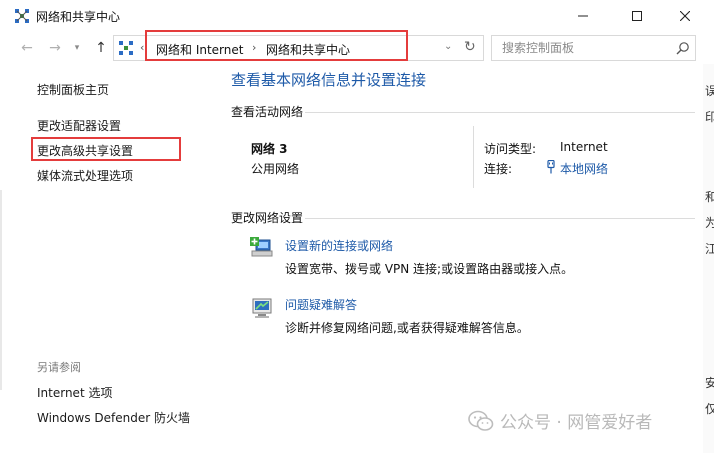 The height and width of the screenshot is (453, 714). I want to click on change-advanced-sharing-link: 更改高级共享设置, so click(85, 150).